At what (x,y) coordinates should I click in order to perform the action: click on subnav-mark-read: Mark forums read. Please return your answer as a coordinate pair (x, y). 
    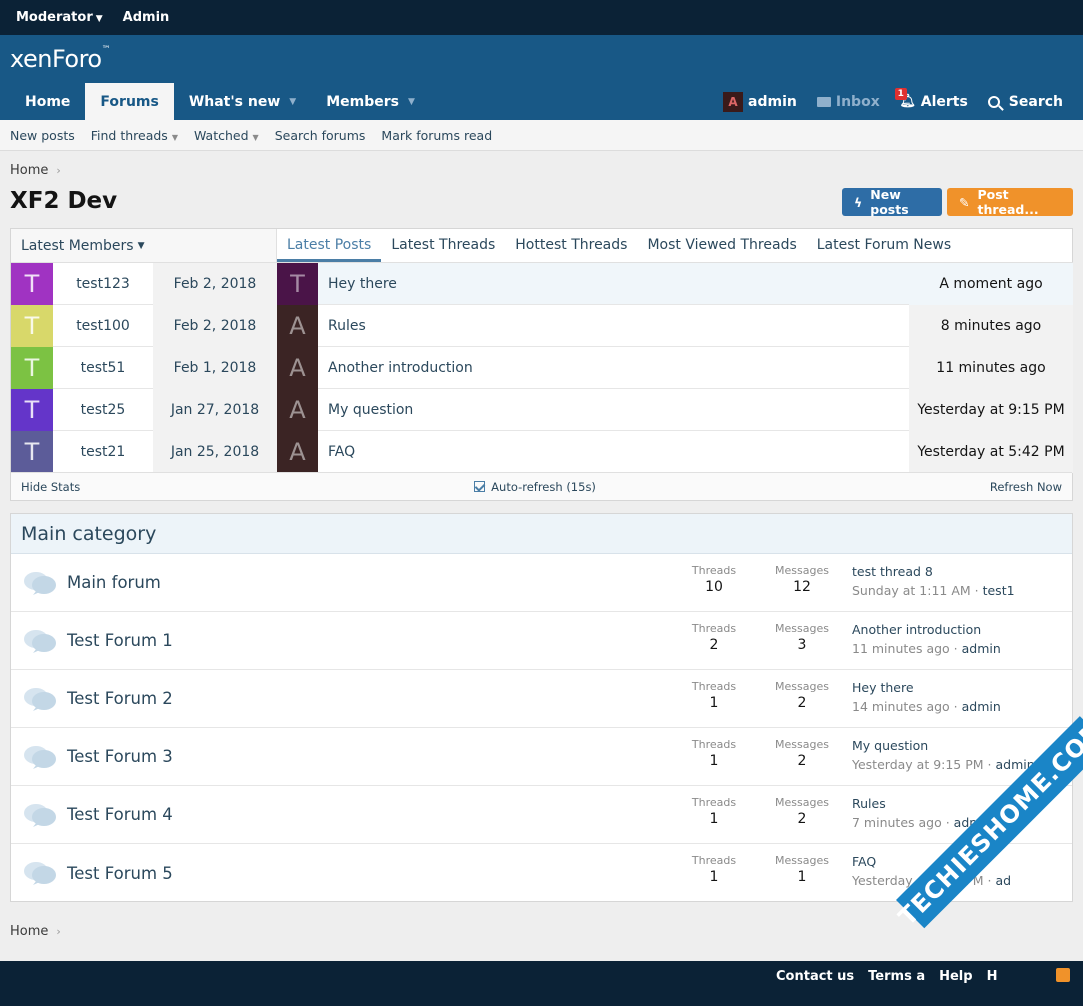
    Looking at the image, I should click on (436, 135).